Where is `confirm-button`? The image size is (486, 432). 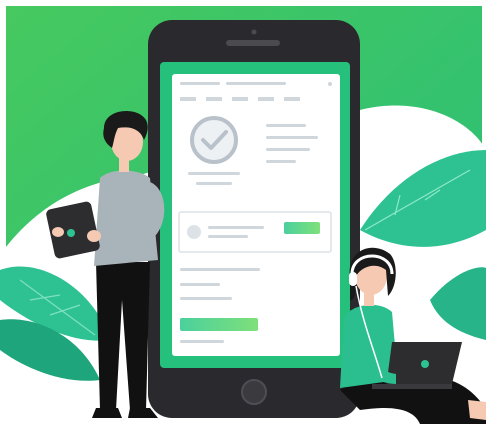 confirm-button is located at coordinates (219, 324).